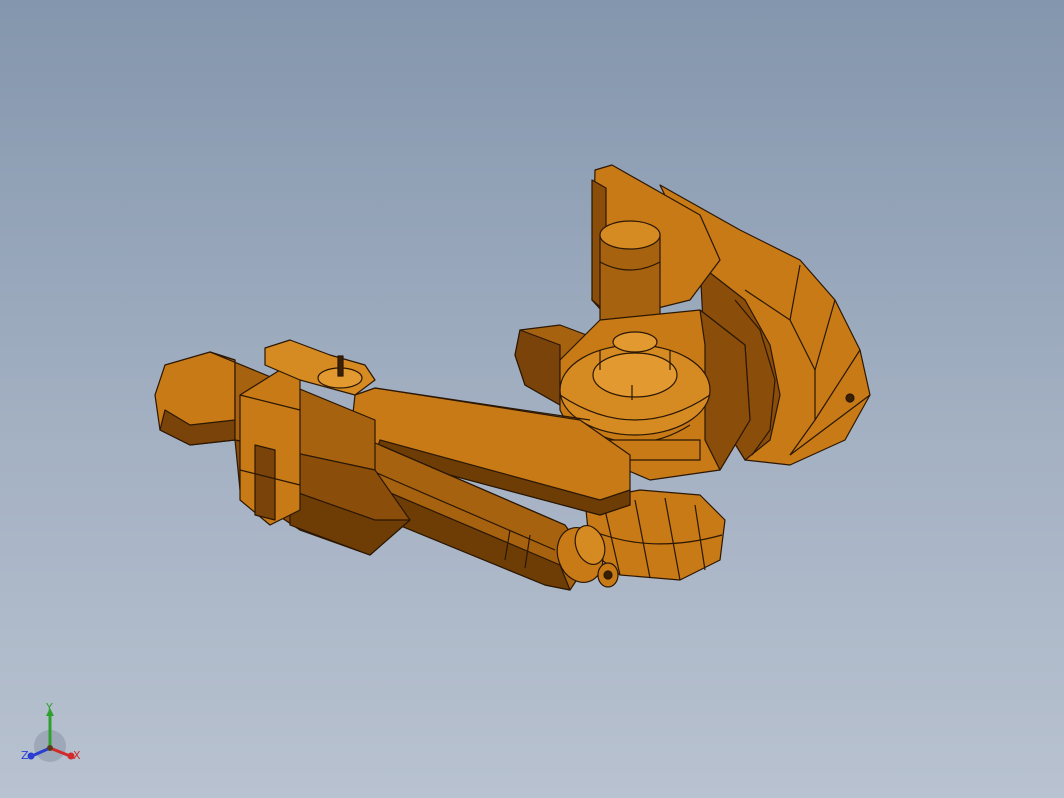 The height and width of the screenshot is (798, 1064). I want to click on axis-triad: Y X Z, so click(53, 737).